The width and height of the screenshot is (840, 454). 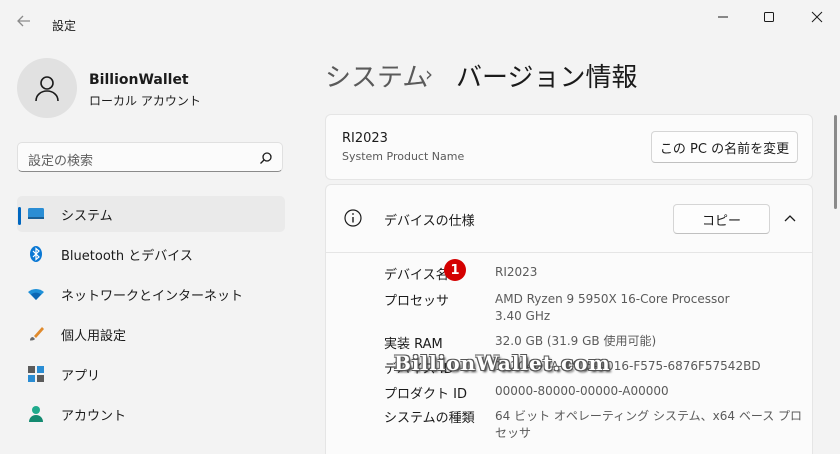 What do you see at coordinates (64, 26) in the screenshot?
I see `window-title: 設定` at bounding box center [64, 26].